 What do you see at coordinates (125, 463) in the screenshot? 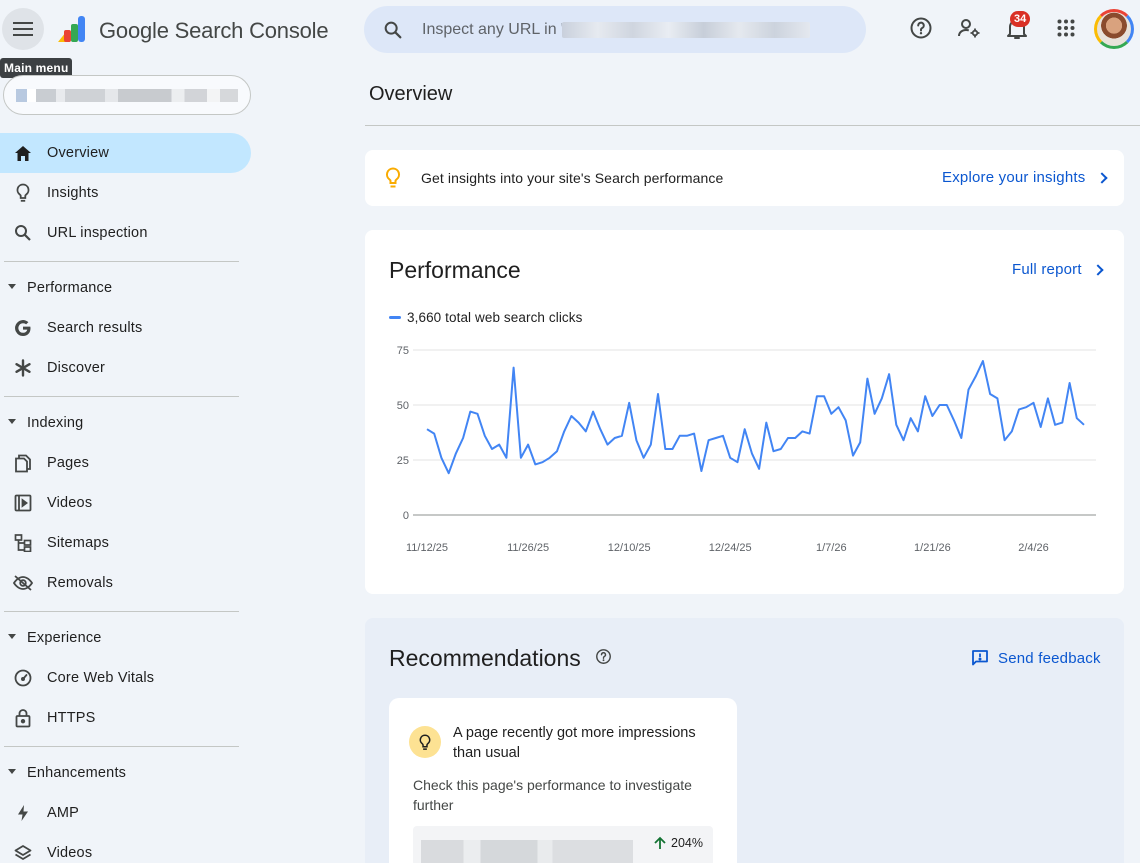
I see `sidebar-item-pages: Pages` at bounding box center [125, 463].